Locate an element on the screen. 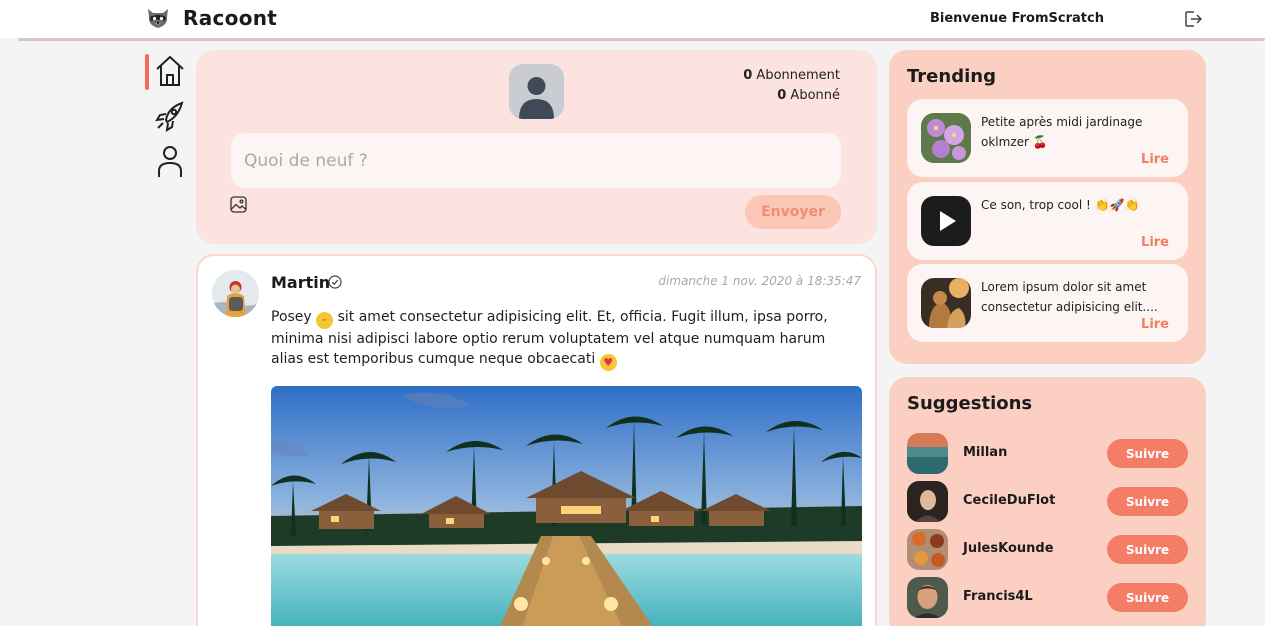  following-label: Abonnement is located at coordinates (798, 75).